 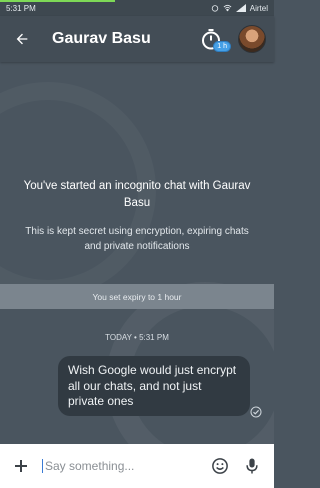 What do you see at coordinates (21, 8) in the screenshot?
I see `status-time: 5:31 PM` at bounding box center [21, 8].